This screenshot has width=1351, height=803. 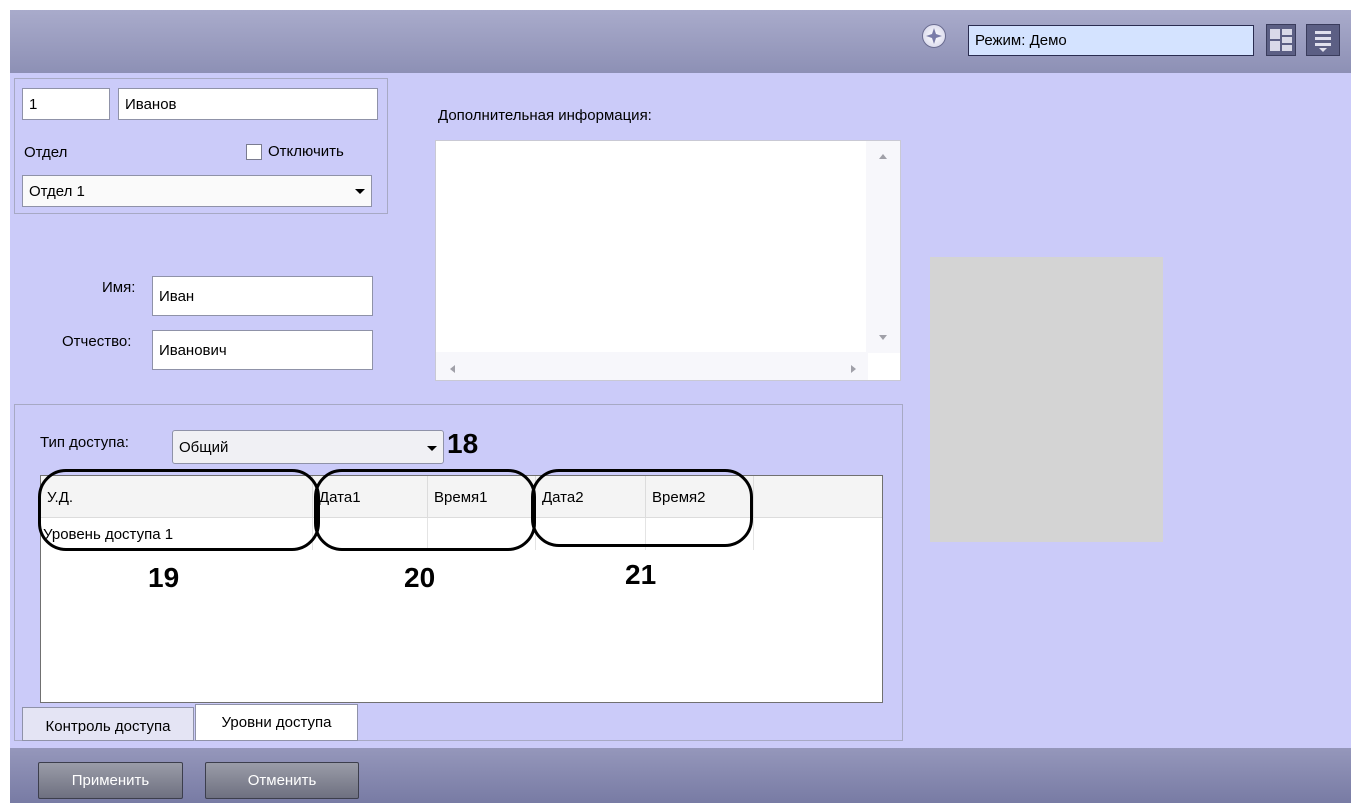 I want to click on scroll-left-icon, so click(x=453, y=367).